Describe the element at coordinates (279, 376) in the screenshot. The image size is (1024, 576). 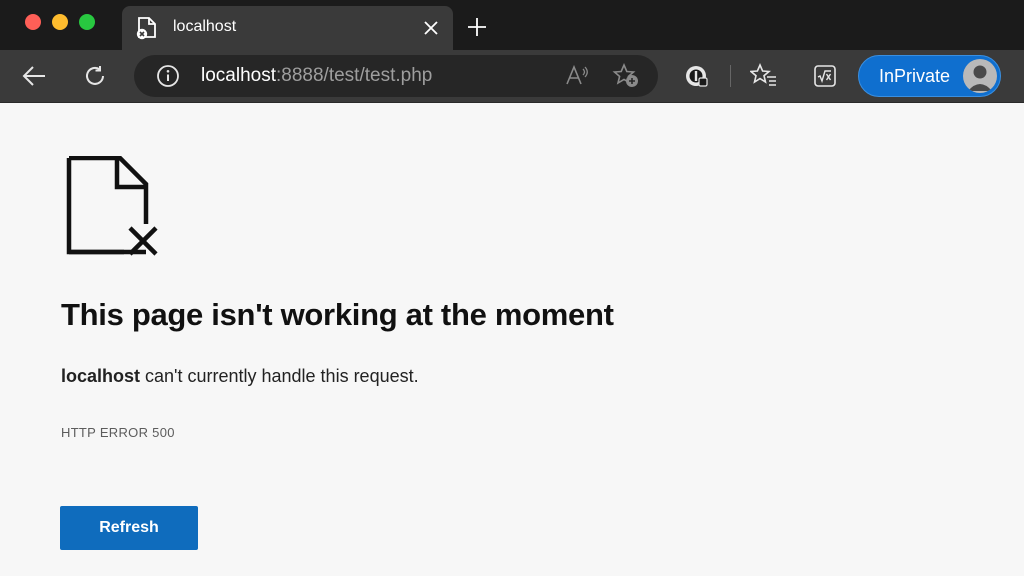
I see `error-message: can't currently handle this request.` at that location.